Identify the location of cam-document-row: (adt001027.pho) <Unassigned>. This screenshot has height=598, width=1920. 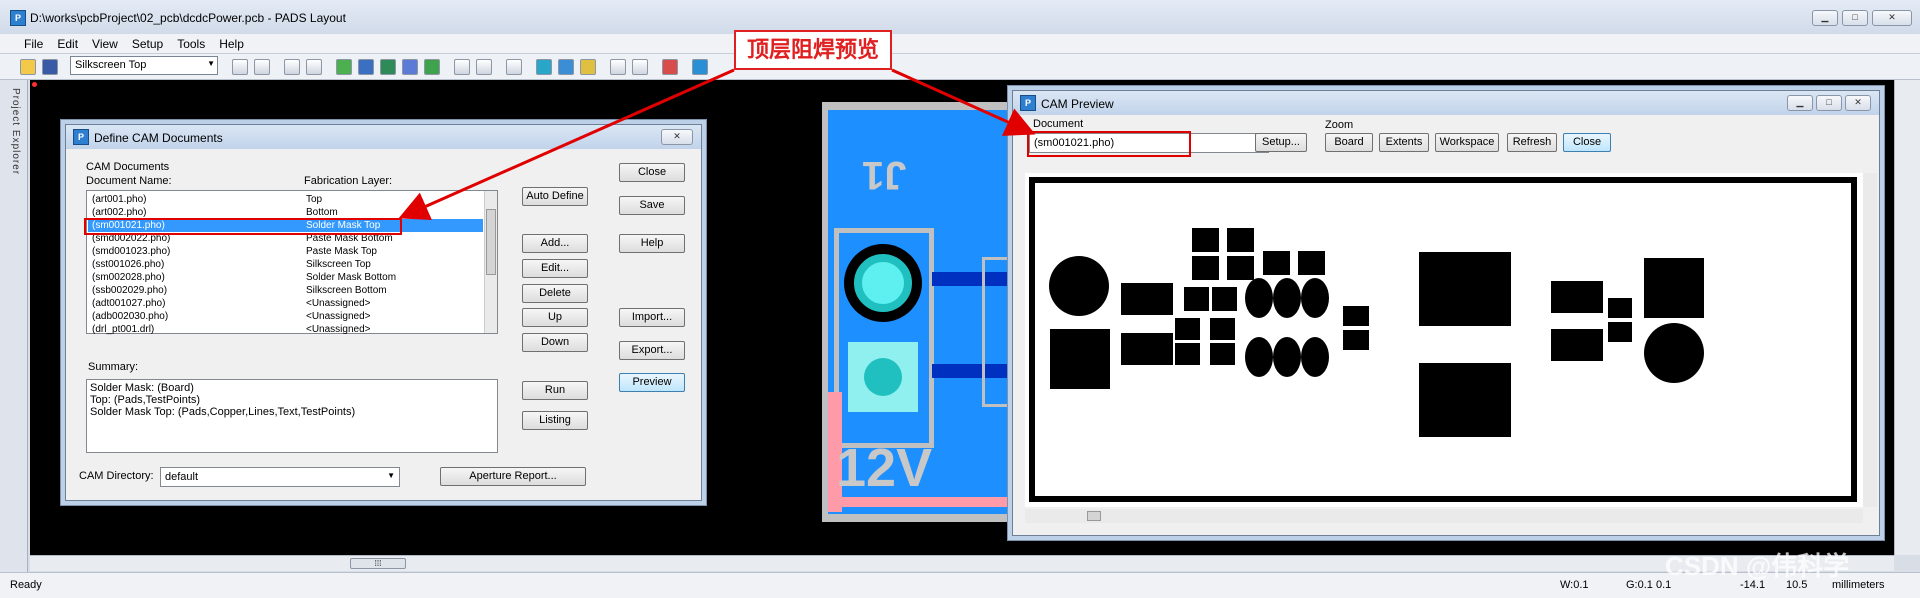
(285, 303).